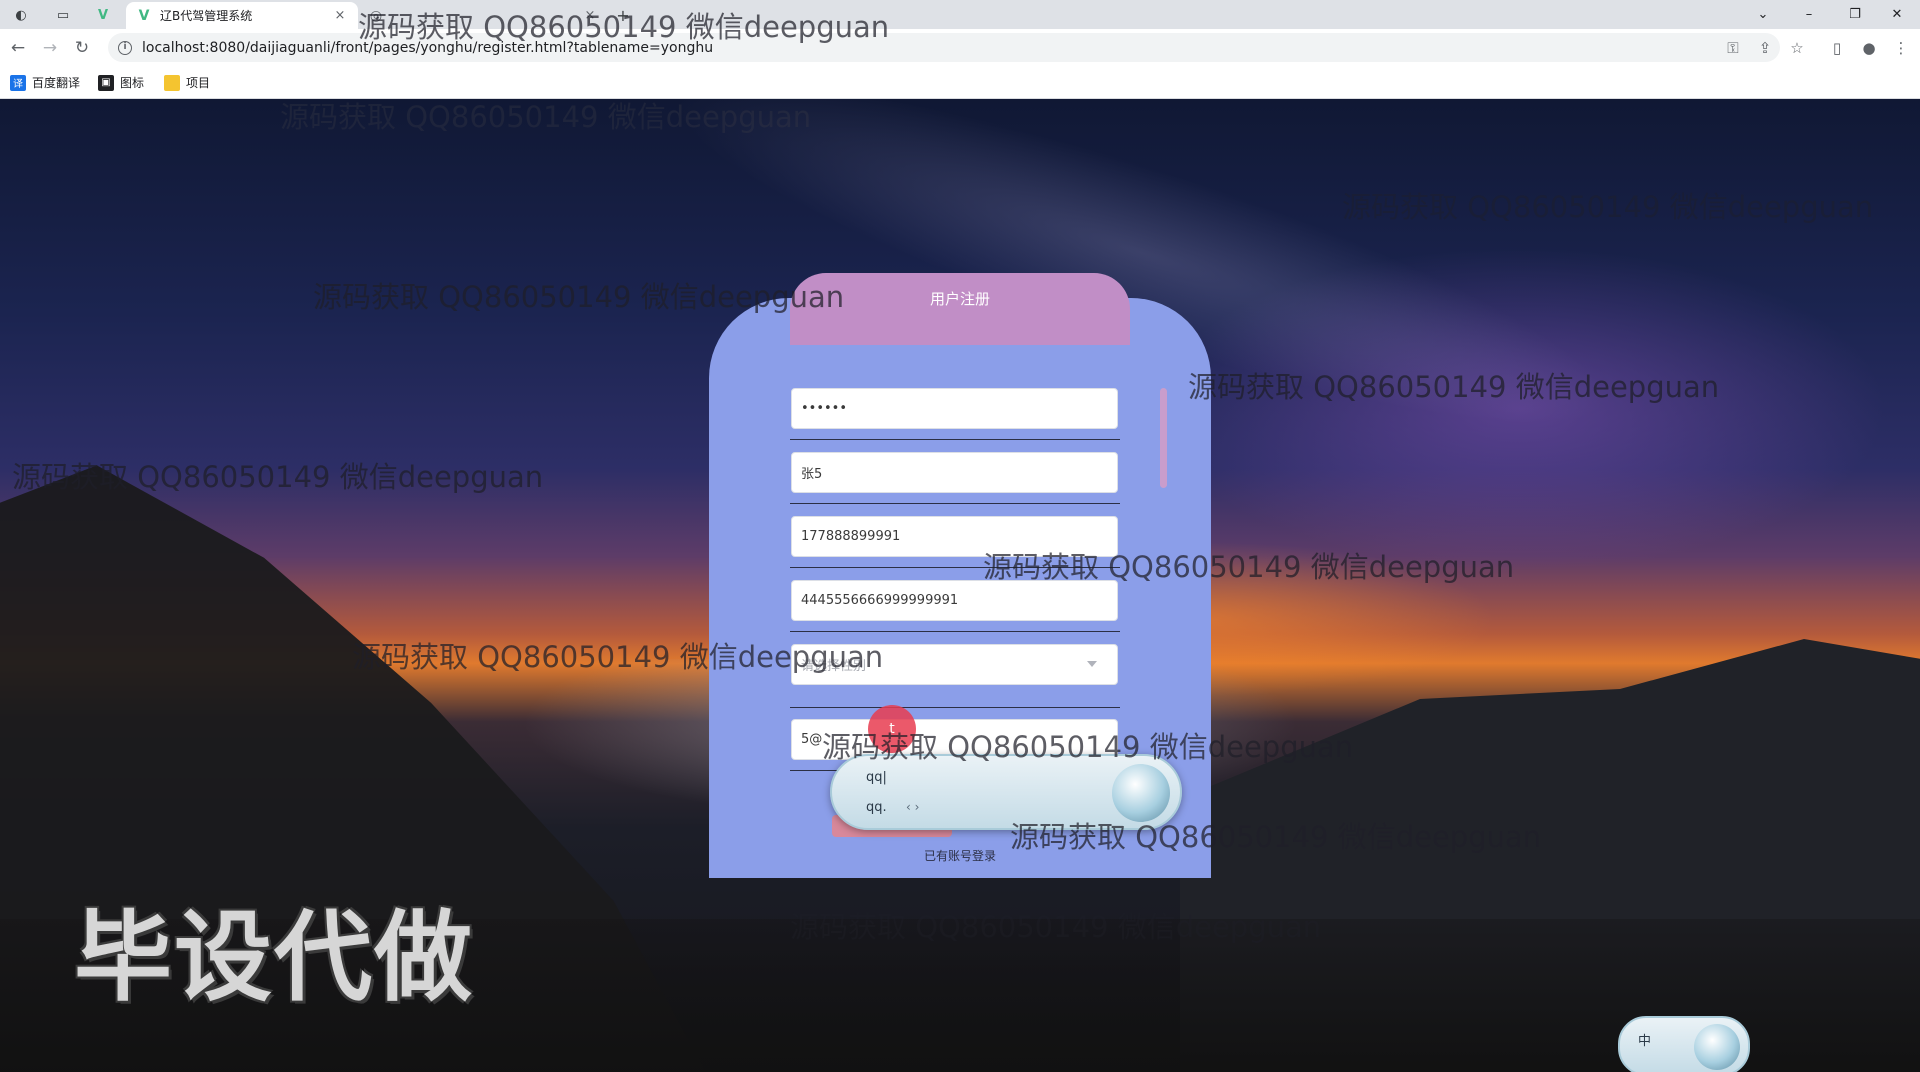 The width and height of the screenshot is (1920, 1072). What do you see at coordinates (198, 83) in the screenshot?
I see `bookmark-label: 项目` at bounding box center [198, 83].